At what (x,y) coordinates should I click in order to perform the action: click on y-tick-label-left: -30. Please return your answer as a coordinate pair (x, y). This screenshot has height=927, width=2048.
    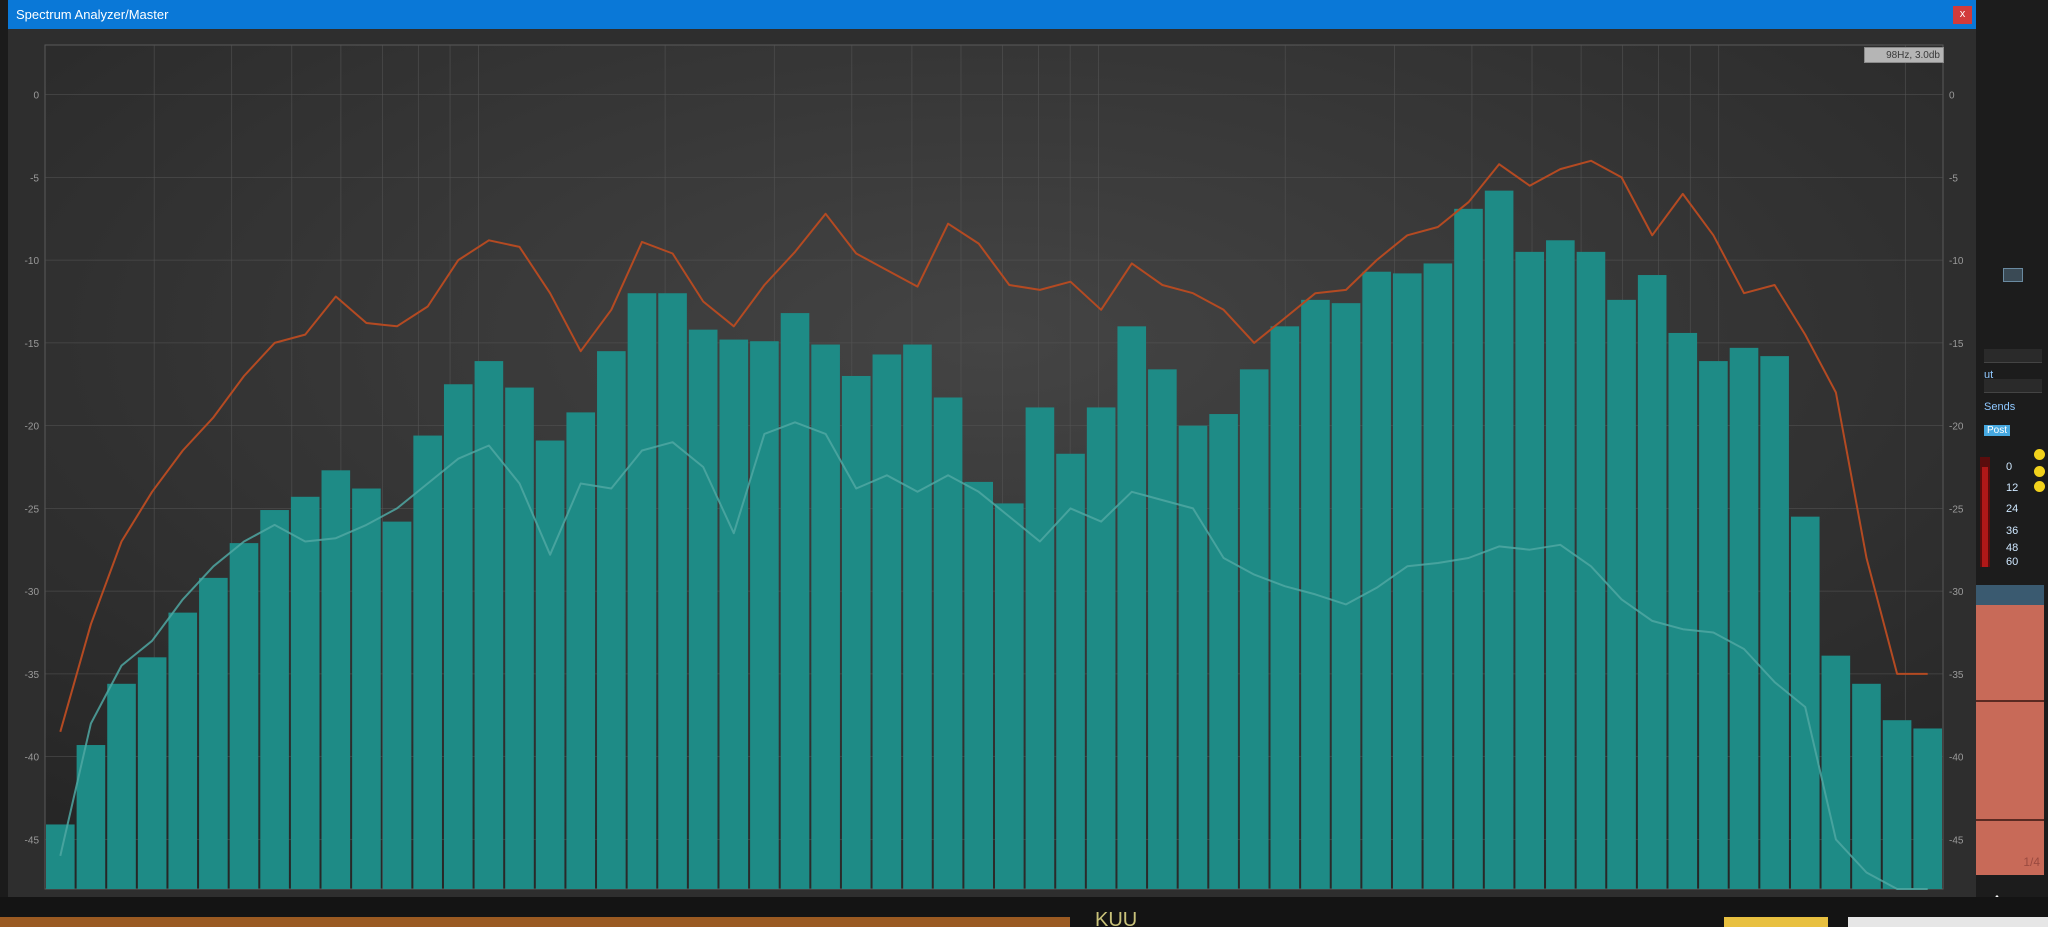
    Looking at the image, I should click on (32, 592).